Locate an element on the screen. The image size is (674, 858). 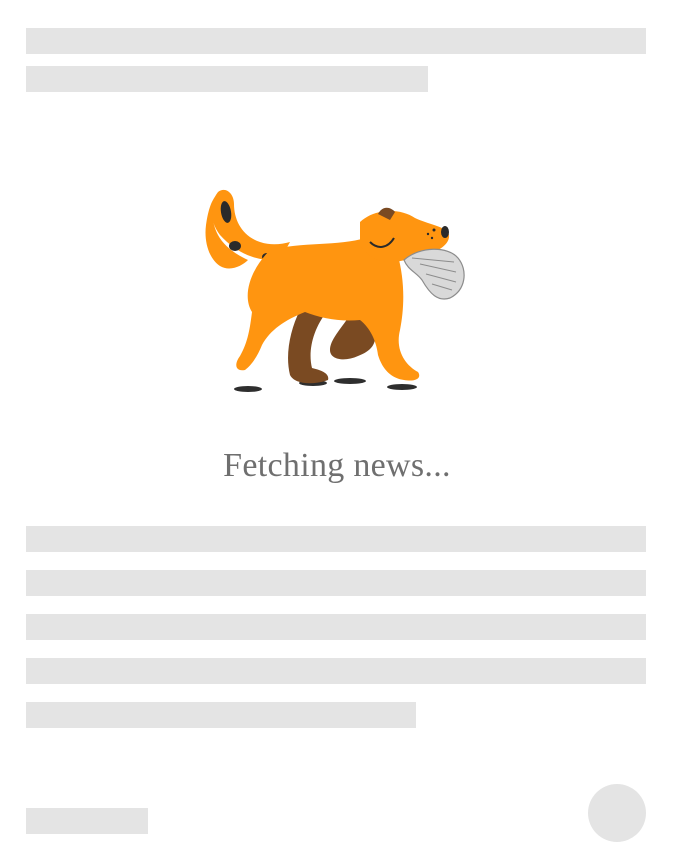
skeleton-avatar is located at coordinates (617, 813).